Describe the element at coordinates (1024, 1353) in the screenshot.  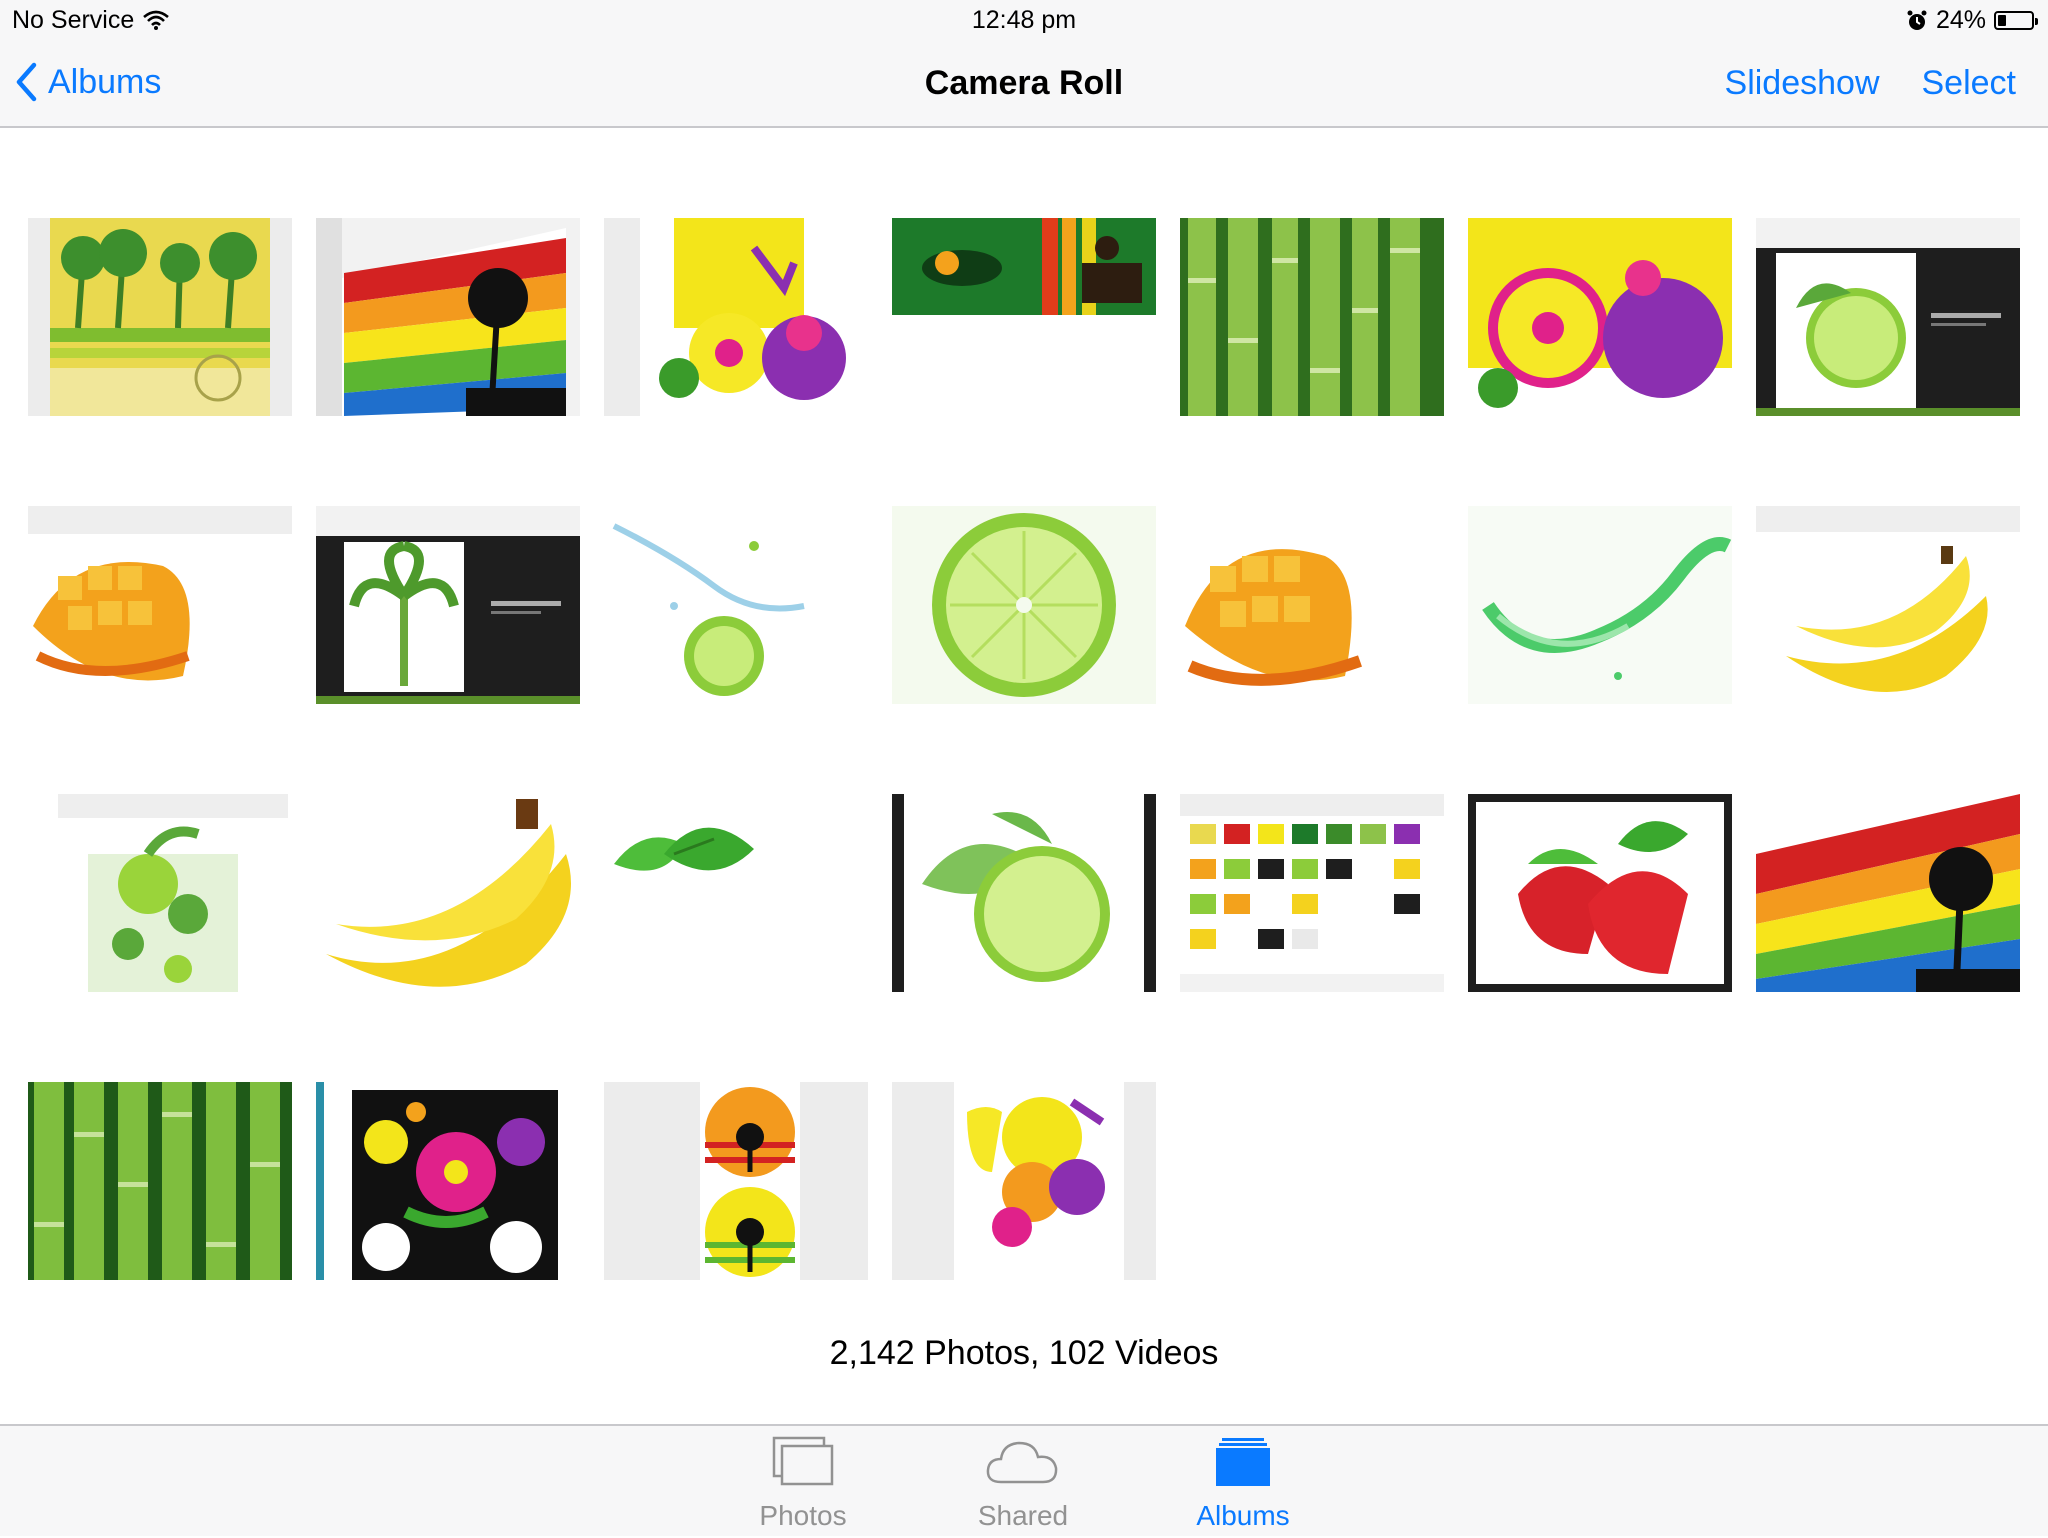
I see `photo-count: 2,142 Photos, 102 Videos` at that location.